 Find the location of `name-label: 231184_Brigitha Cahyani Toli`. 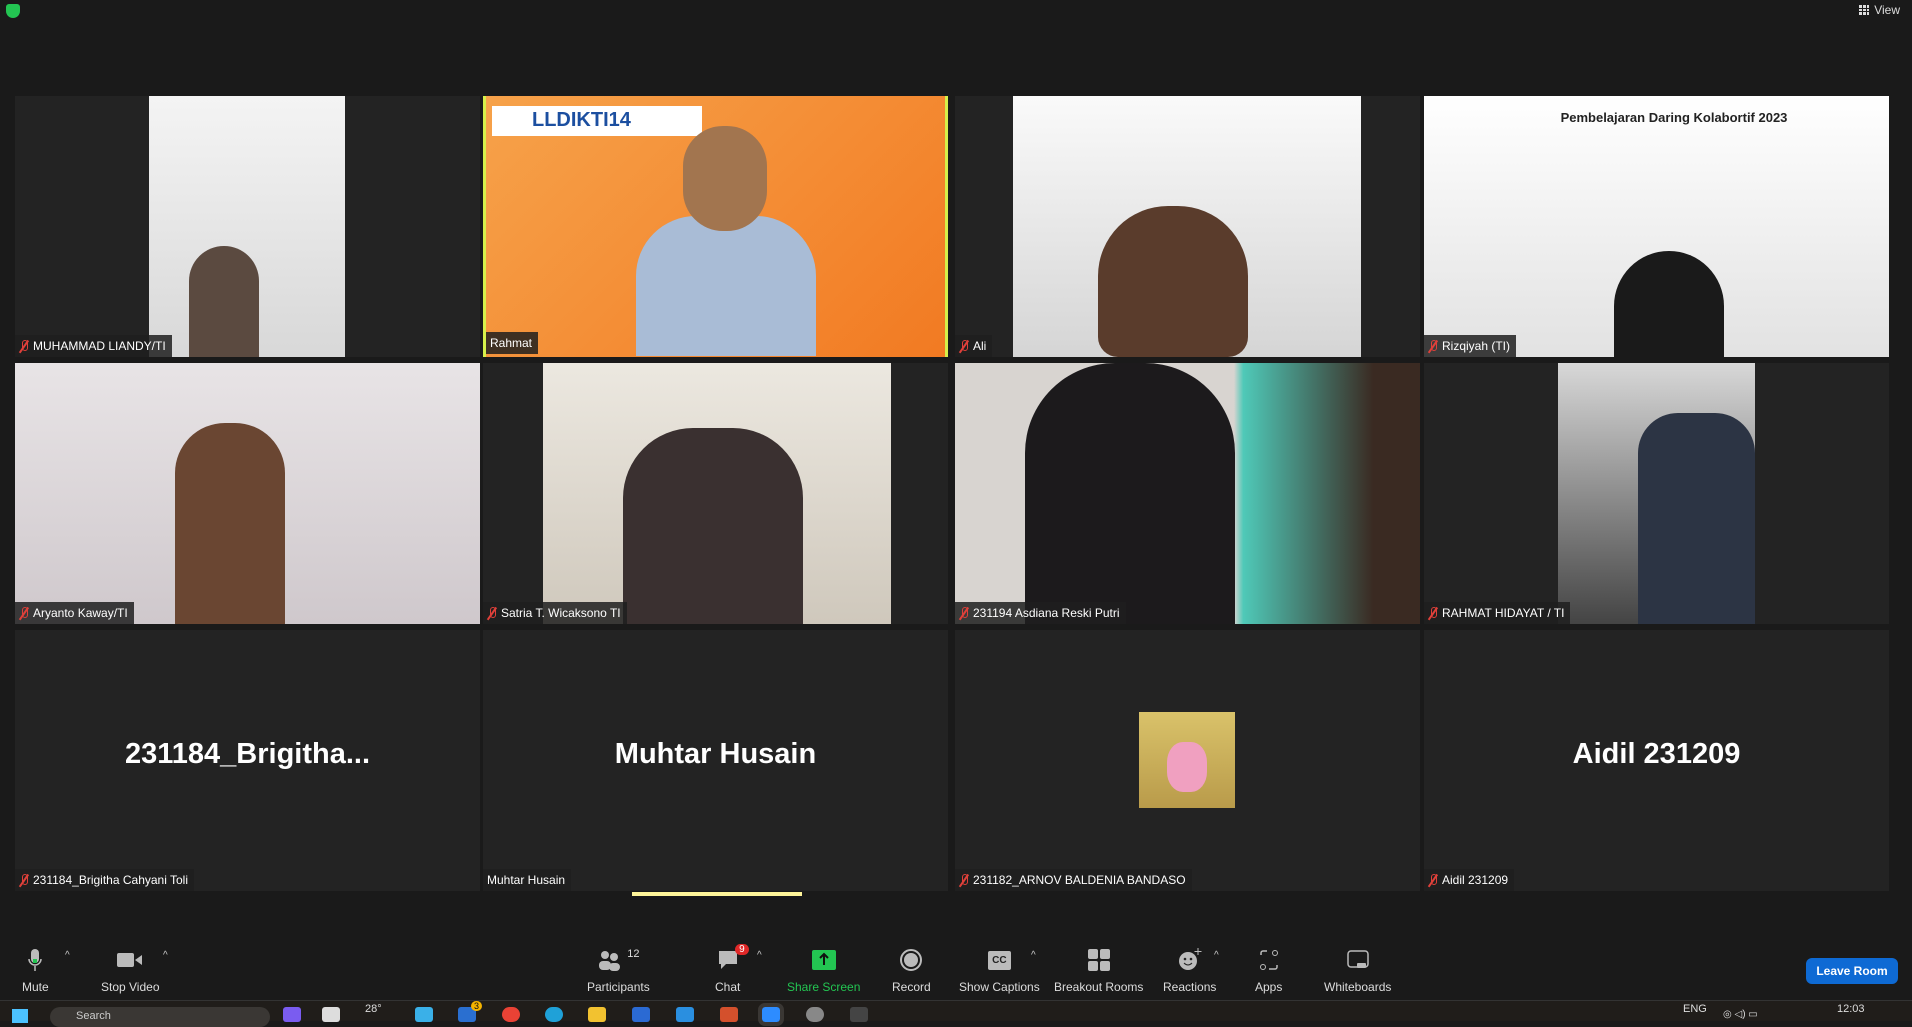

name-label: 231184_Brigitha Cahyani Toli is located at coordinates (104, 880).